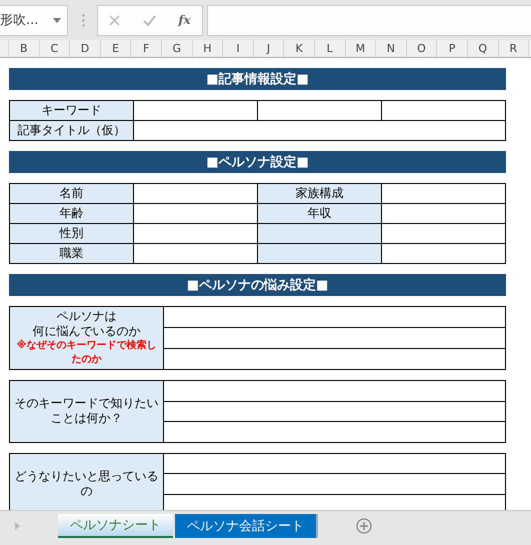 This screenshot has width=531, height=545. I want to click on column-header: P, so click(452, 48).